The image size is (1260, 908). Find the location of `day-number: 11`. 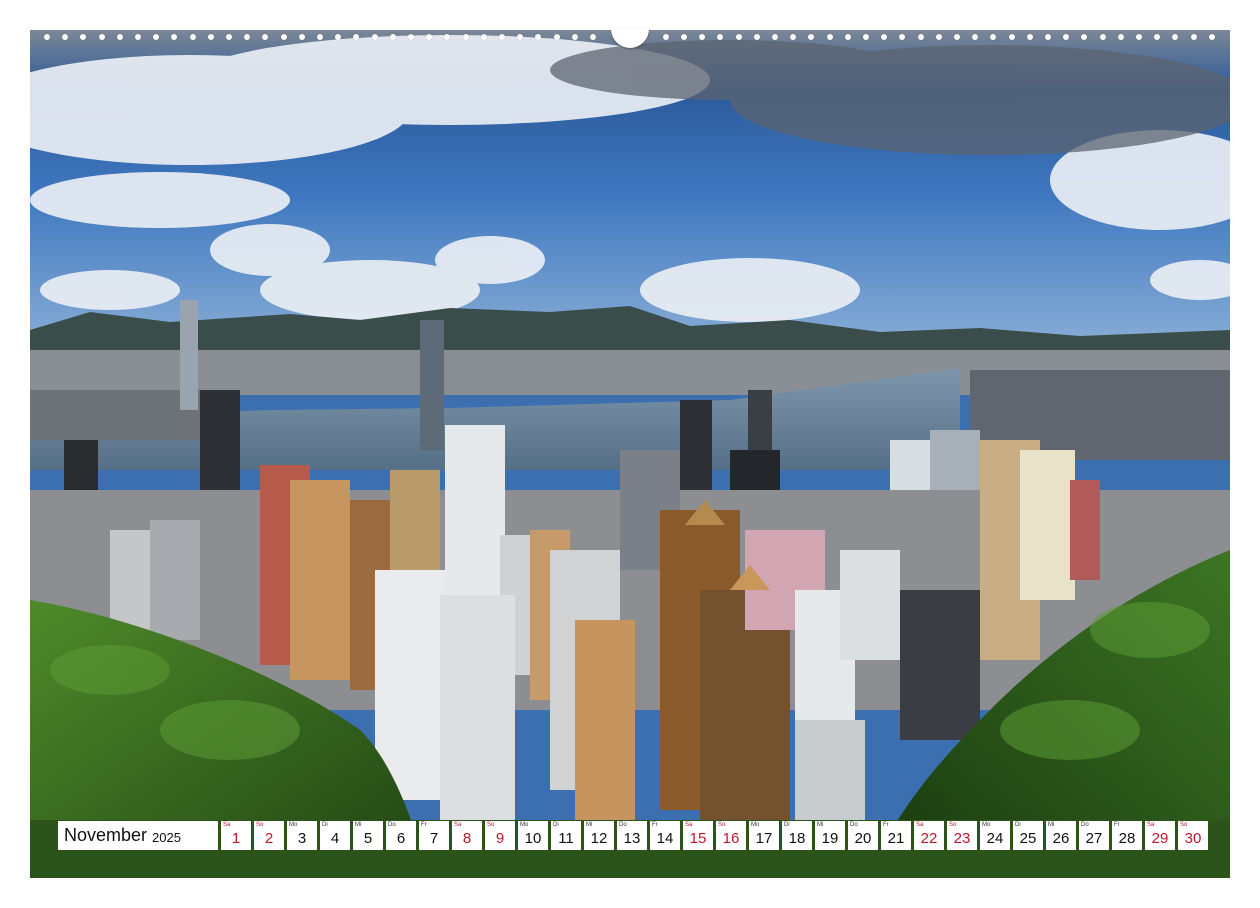

day-number: 11 is located at coordinates (566, 838).